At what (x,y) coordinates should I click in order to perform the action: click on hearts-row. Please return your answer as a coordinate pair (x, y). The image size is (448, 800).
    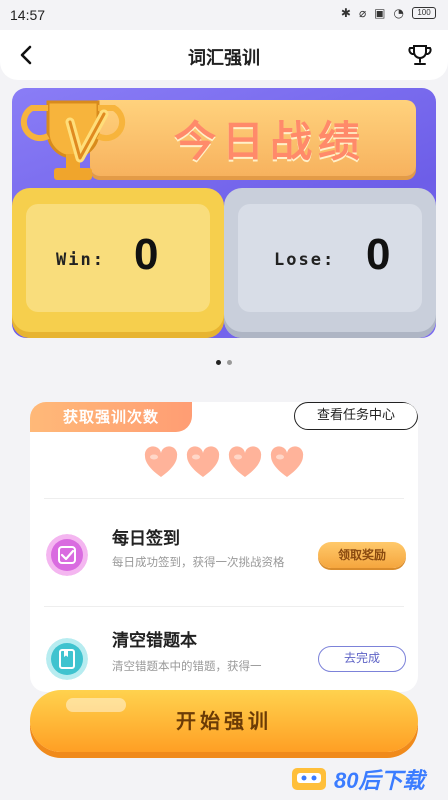
    Looking at the image, I should click on (224, 463).